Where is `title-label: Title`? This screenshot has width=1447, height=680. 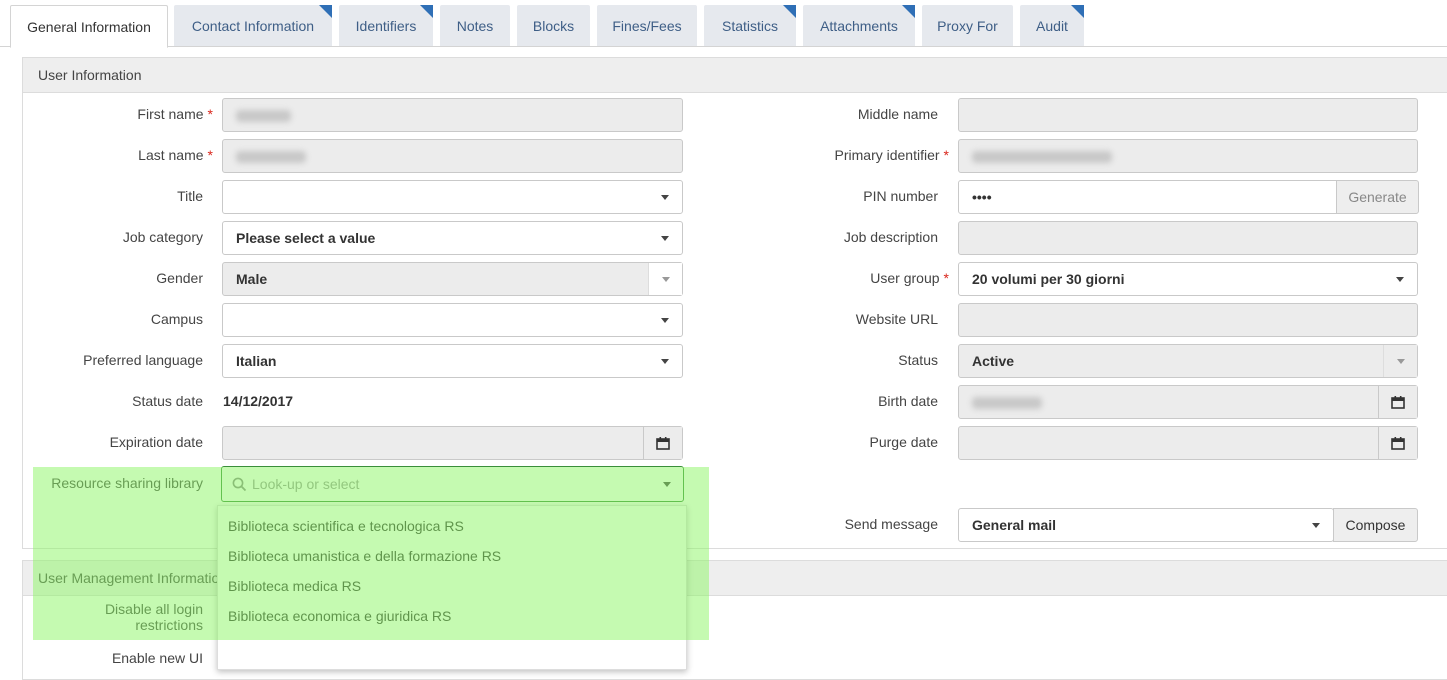 title-label: Title is located at coordinates (190, 196).